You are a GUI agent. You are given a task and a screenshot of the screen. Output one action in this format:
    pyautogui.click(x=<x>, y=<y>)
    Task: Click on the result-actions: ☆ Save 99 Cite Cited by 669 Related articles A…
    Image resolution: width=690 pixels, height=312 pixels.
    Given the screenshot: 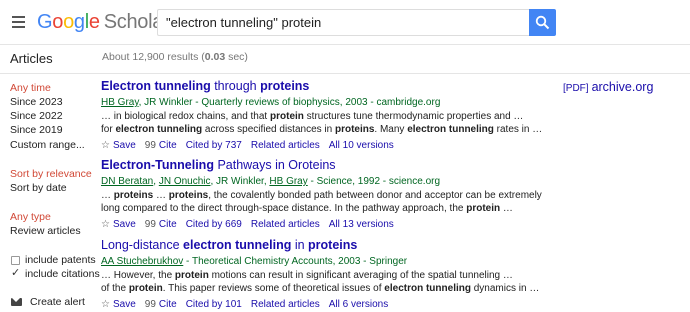 What is the action you would take?
    pyautogui.click(x=321, y=224)
    